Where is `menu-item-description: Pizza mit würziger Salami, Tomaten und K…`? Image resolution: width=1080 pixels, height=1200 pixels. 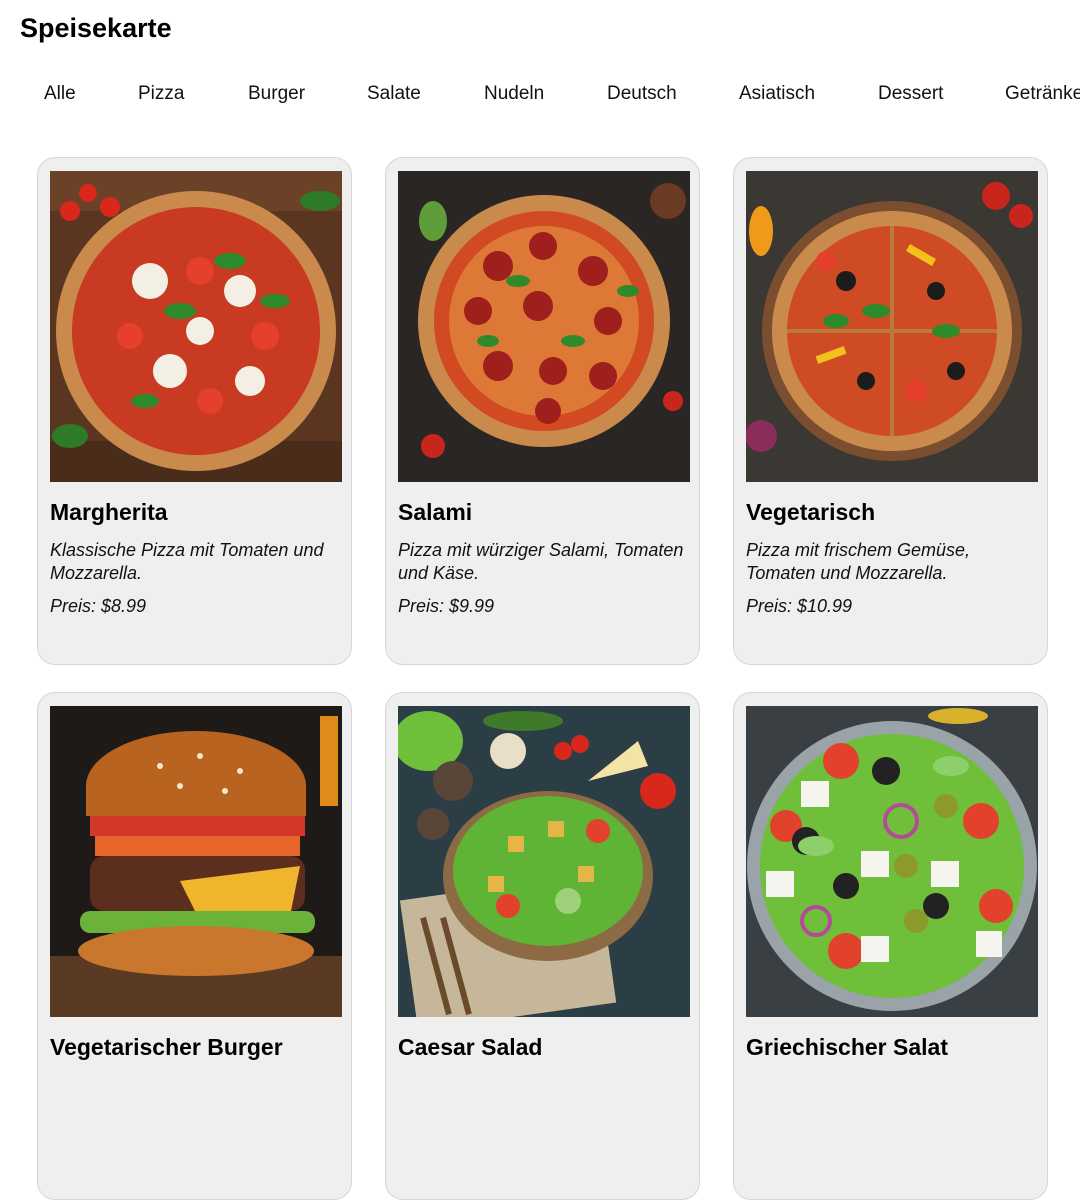 menu-item-description: Pizza mit würziger Salami, Tomaten und K… is located at coordinates (541, 561).